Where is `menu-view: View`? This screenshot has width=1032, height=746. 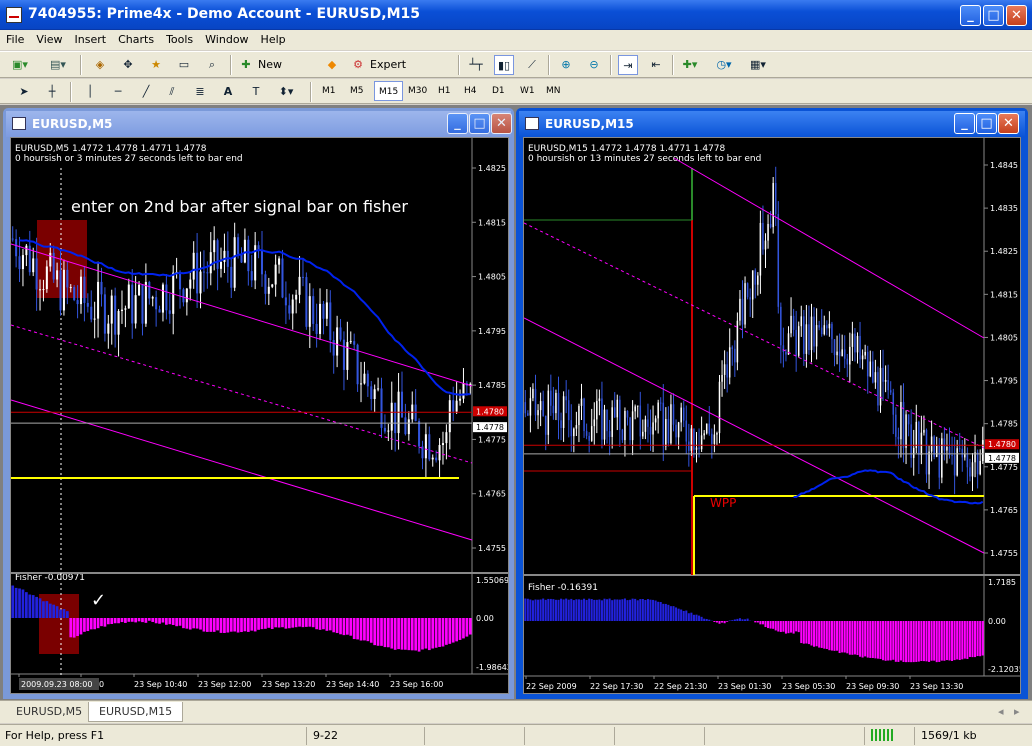 menu-view: View is located at coordinates (49, 38).